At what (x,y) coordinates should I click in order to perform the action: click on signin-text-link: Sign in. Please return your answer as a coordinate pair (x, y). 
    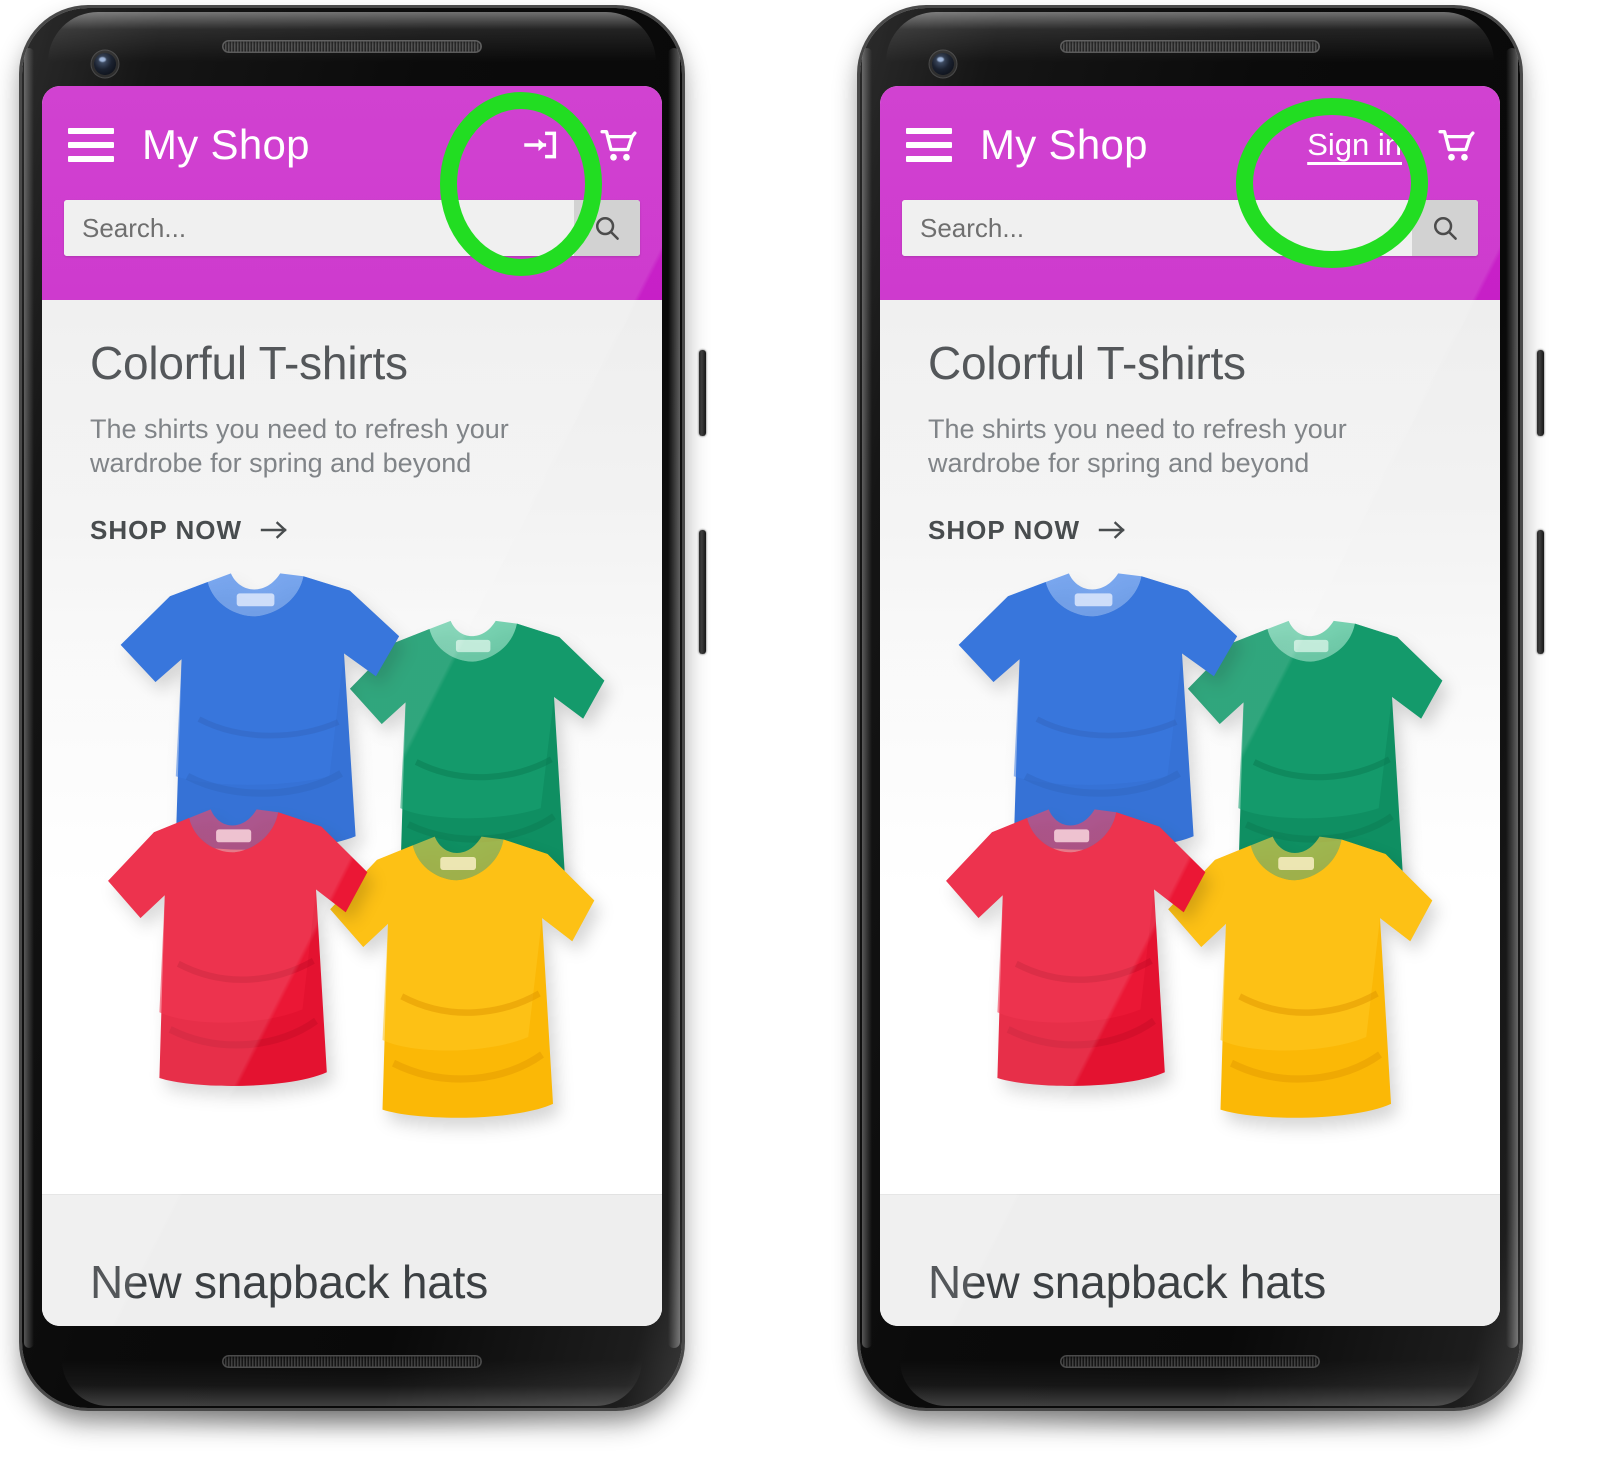
    Looking at the image, I should click on (1354, 145).